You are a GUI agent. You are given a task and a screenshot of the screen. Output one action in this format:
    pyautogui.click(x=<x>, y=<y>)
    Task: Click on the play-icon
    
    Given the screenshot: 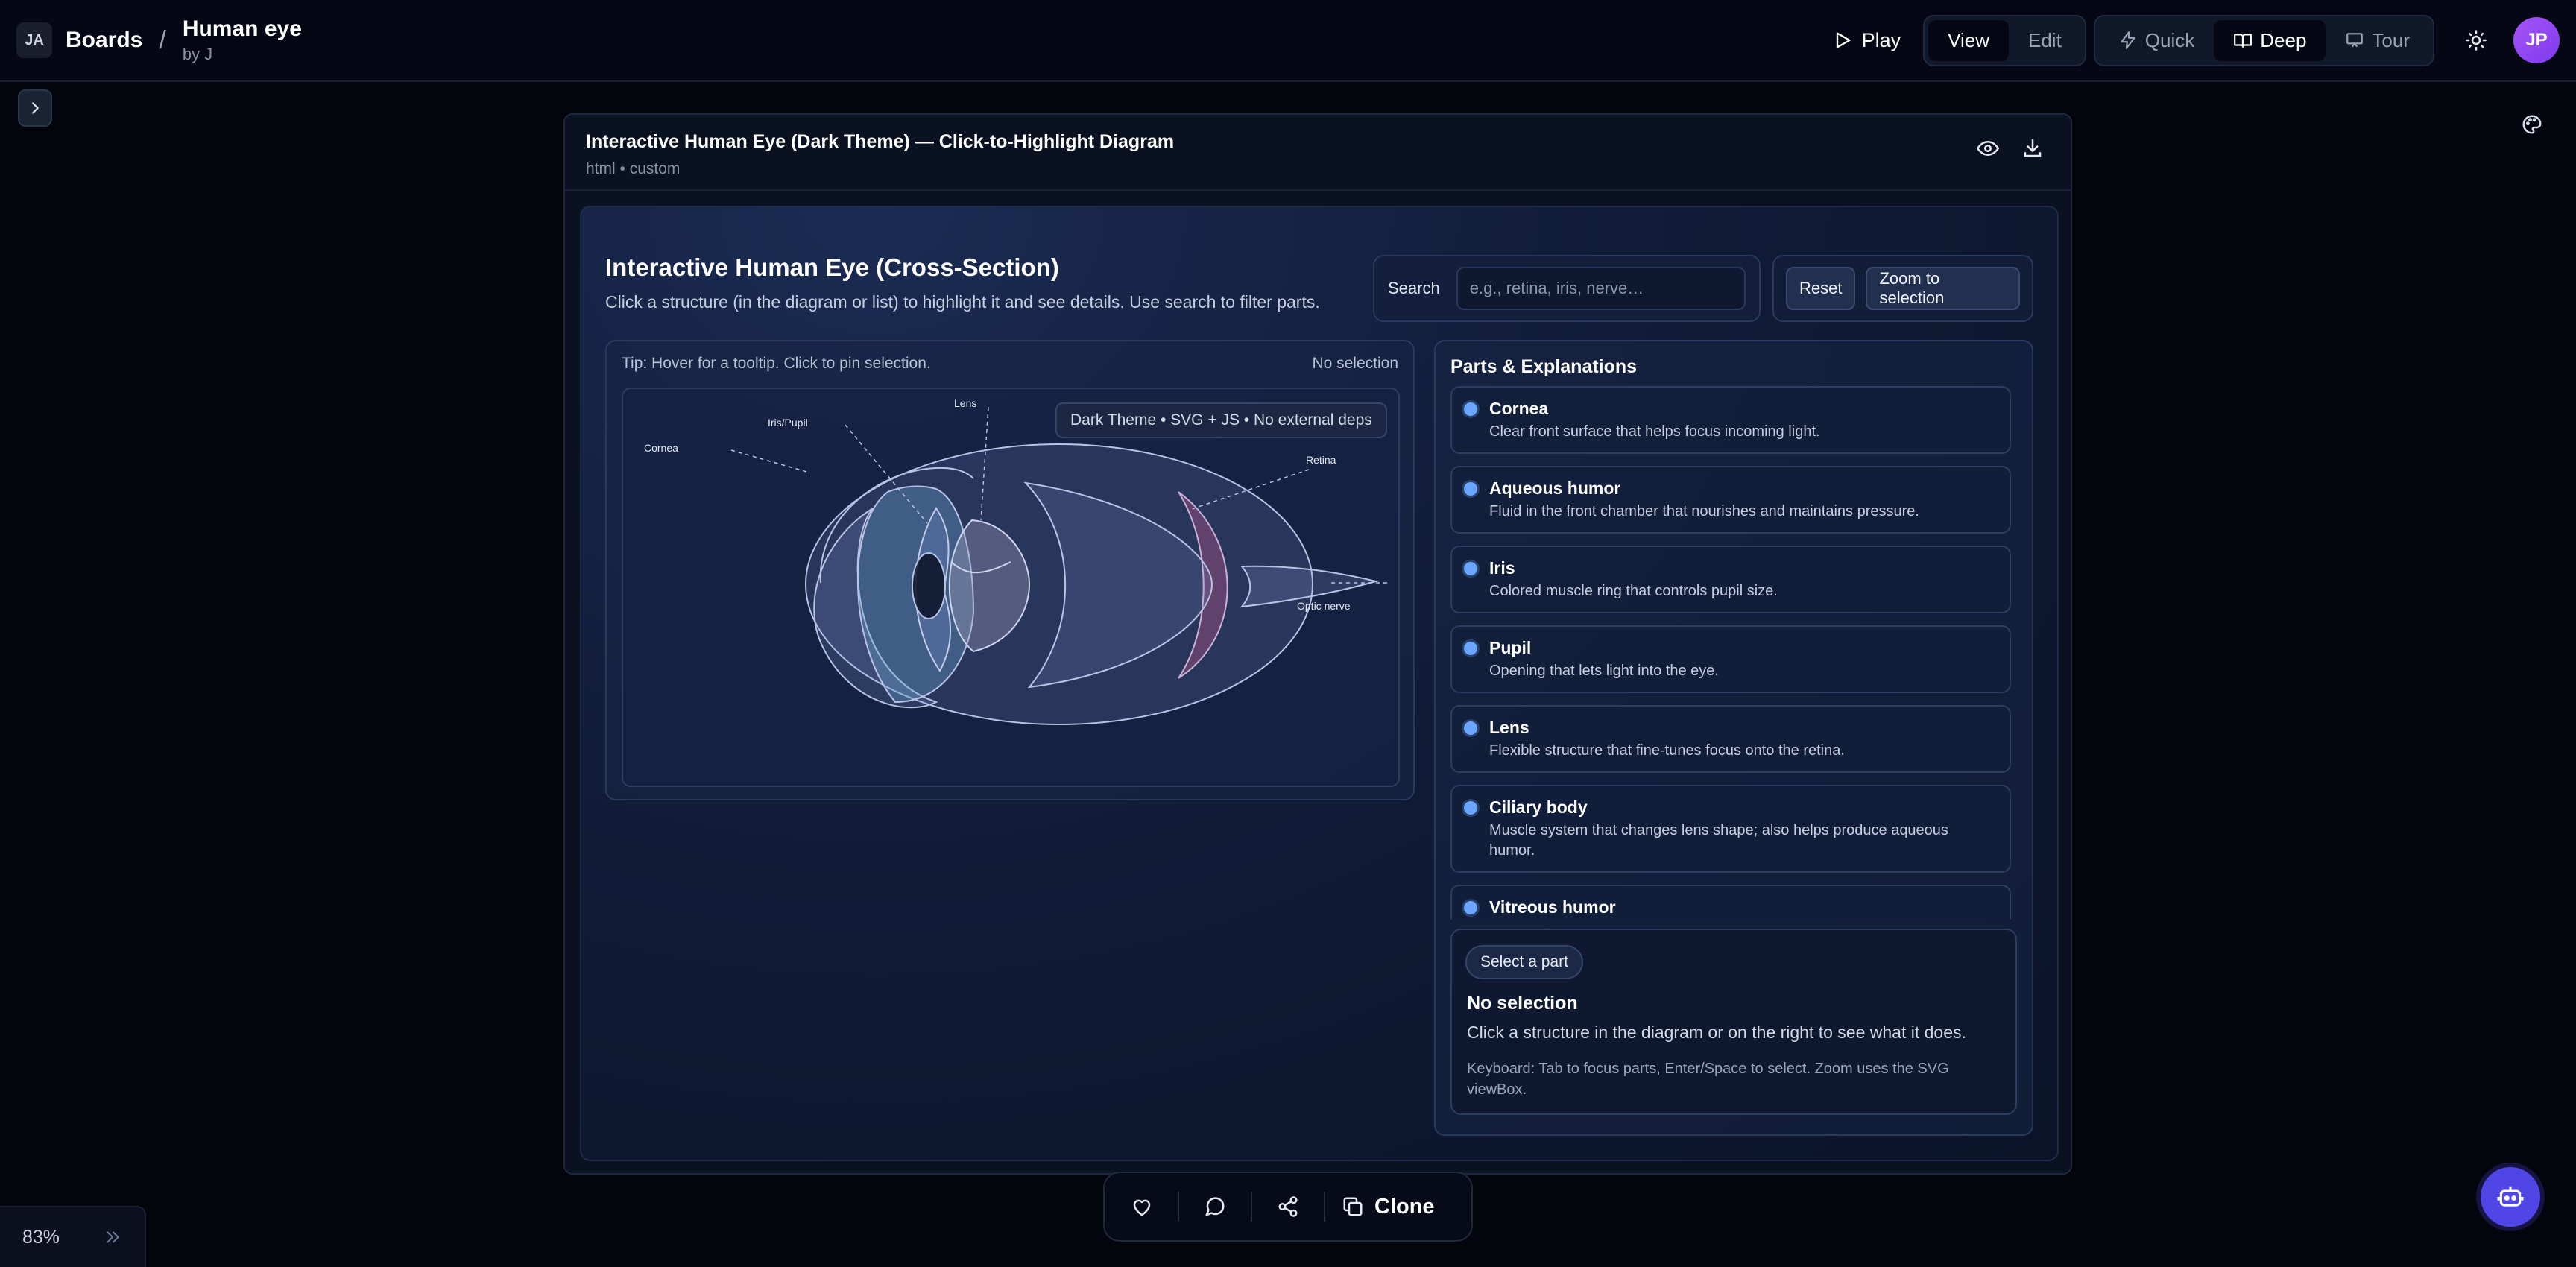 What is the action you would take?
    pyautogui.click(x=1844, y=40)
    